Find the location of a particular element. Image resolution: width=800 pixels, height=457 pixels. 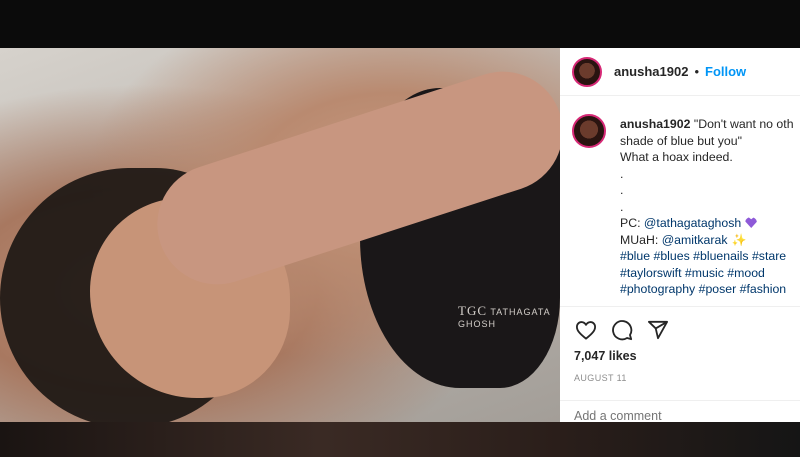

likes-count: 7,047 likes is located at coordinates (605, 356).